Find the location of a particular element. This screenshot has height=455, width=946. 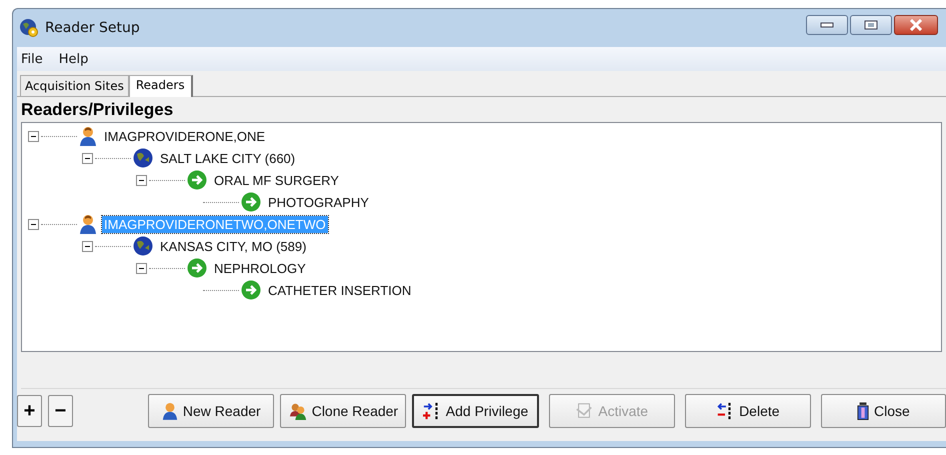

close-button is located at coordinates (916, 25).